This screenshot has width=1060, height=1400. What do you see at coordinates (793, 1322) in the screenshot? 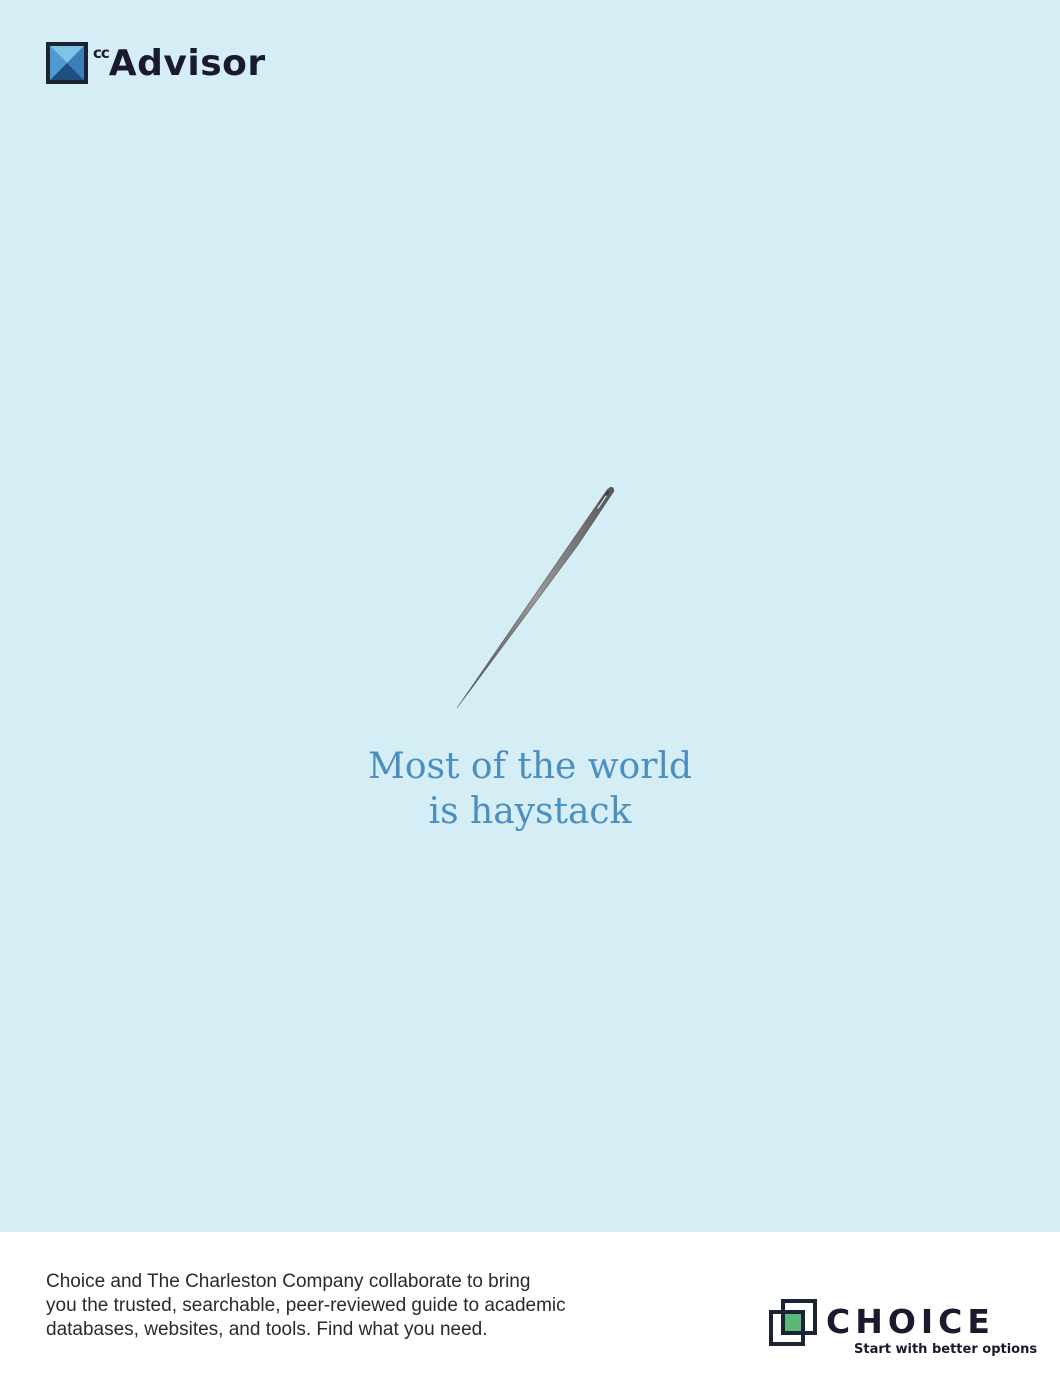
I see `choice-cube-icon` at bounding box center [793, 1322].